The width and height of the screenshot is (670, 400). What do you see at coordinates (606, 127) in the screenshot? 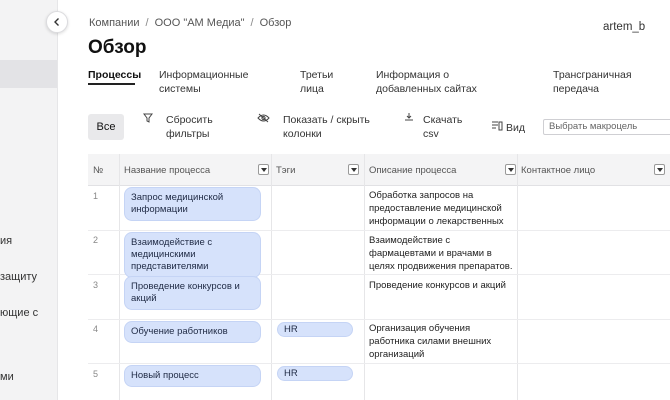
I see `macro-goal-select: Выбрать макроцель` at bounding box center [606, 127].